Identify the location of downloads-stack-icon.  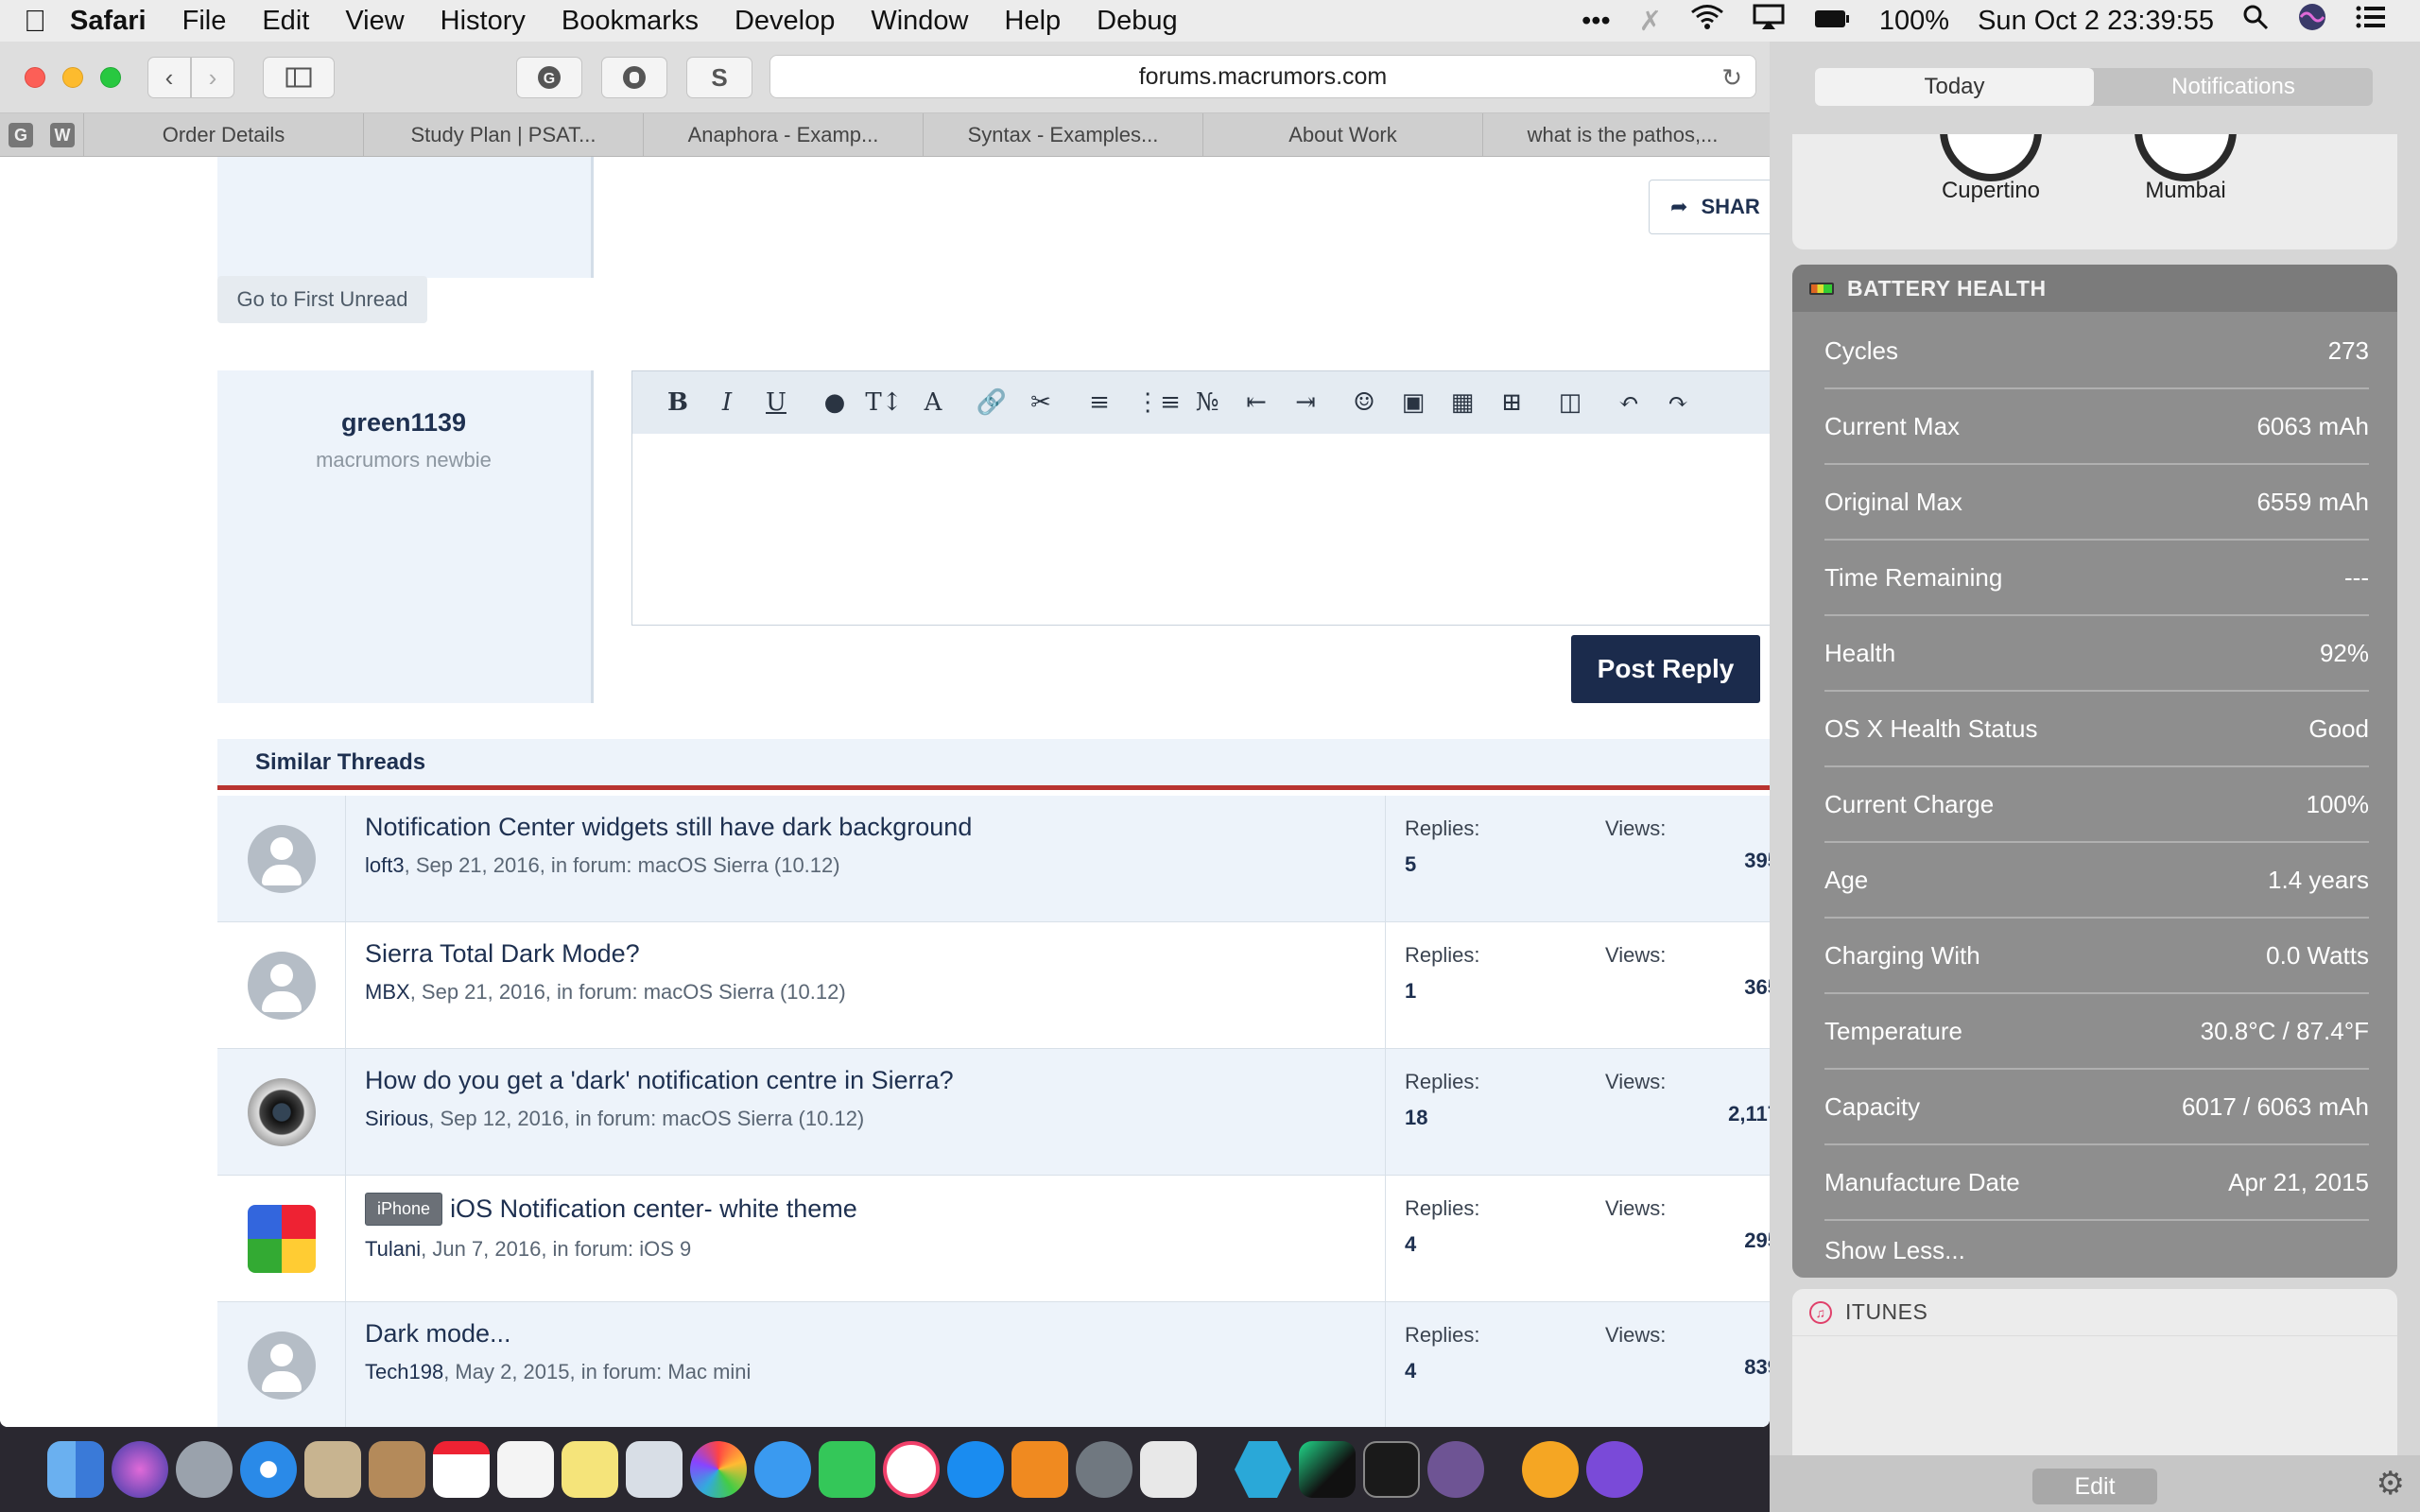
(1551, 1469).